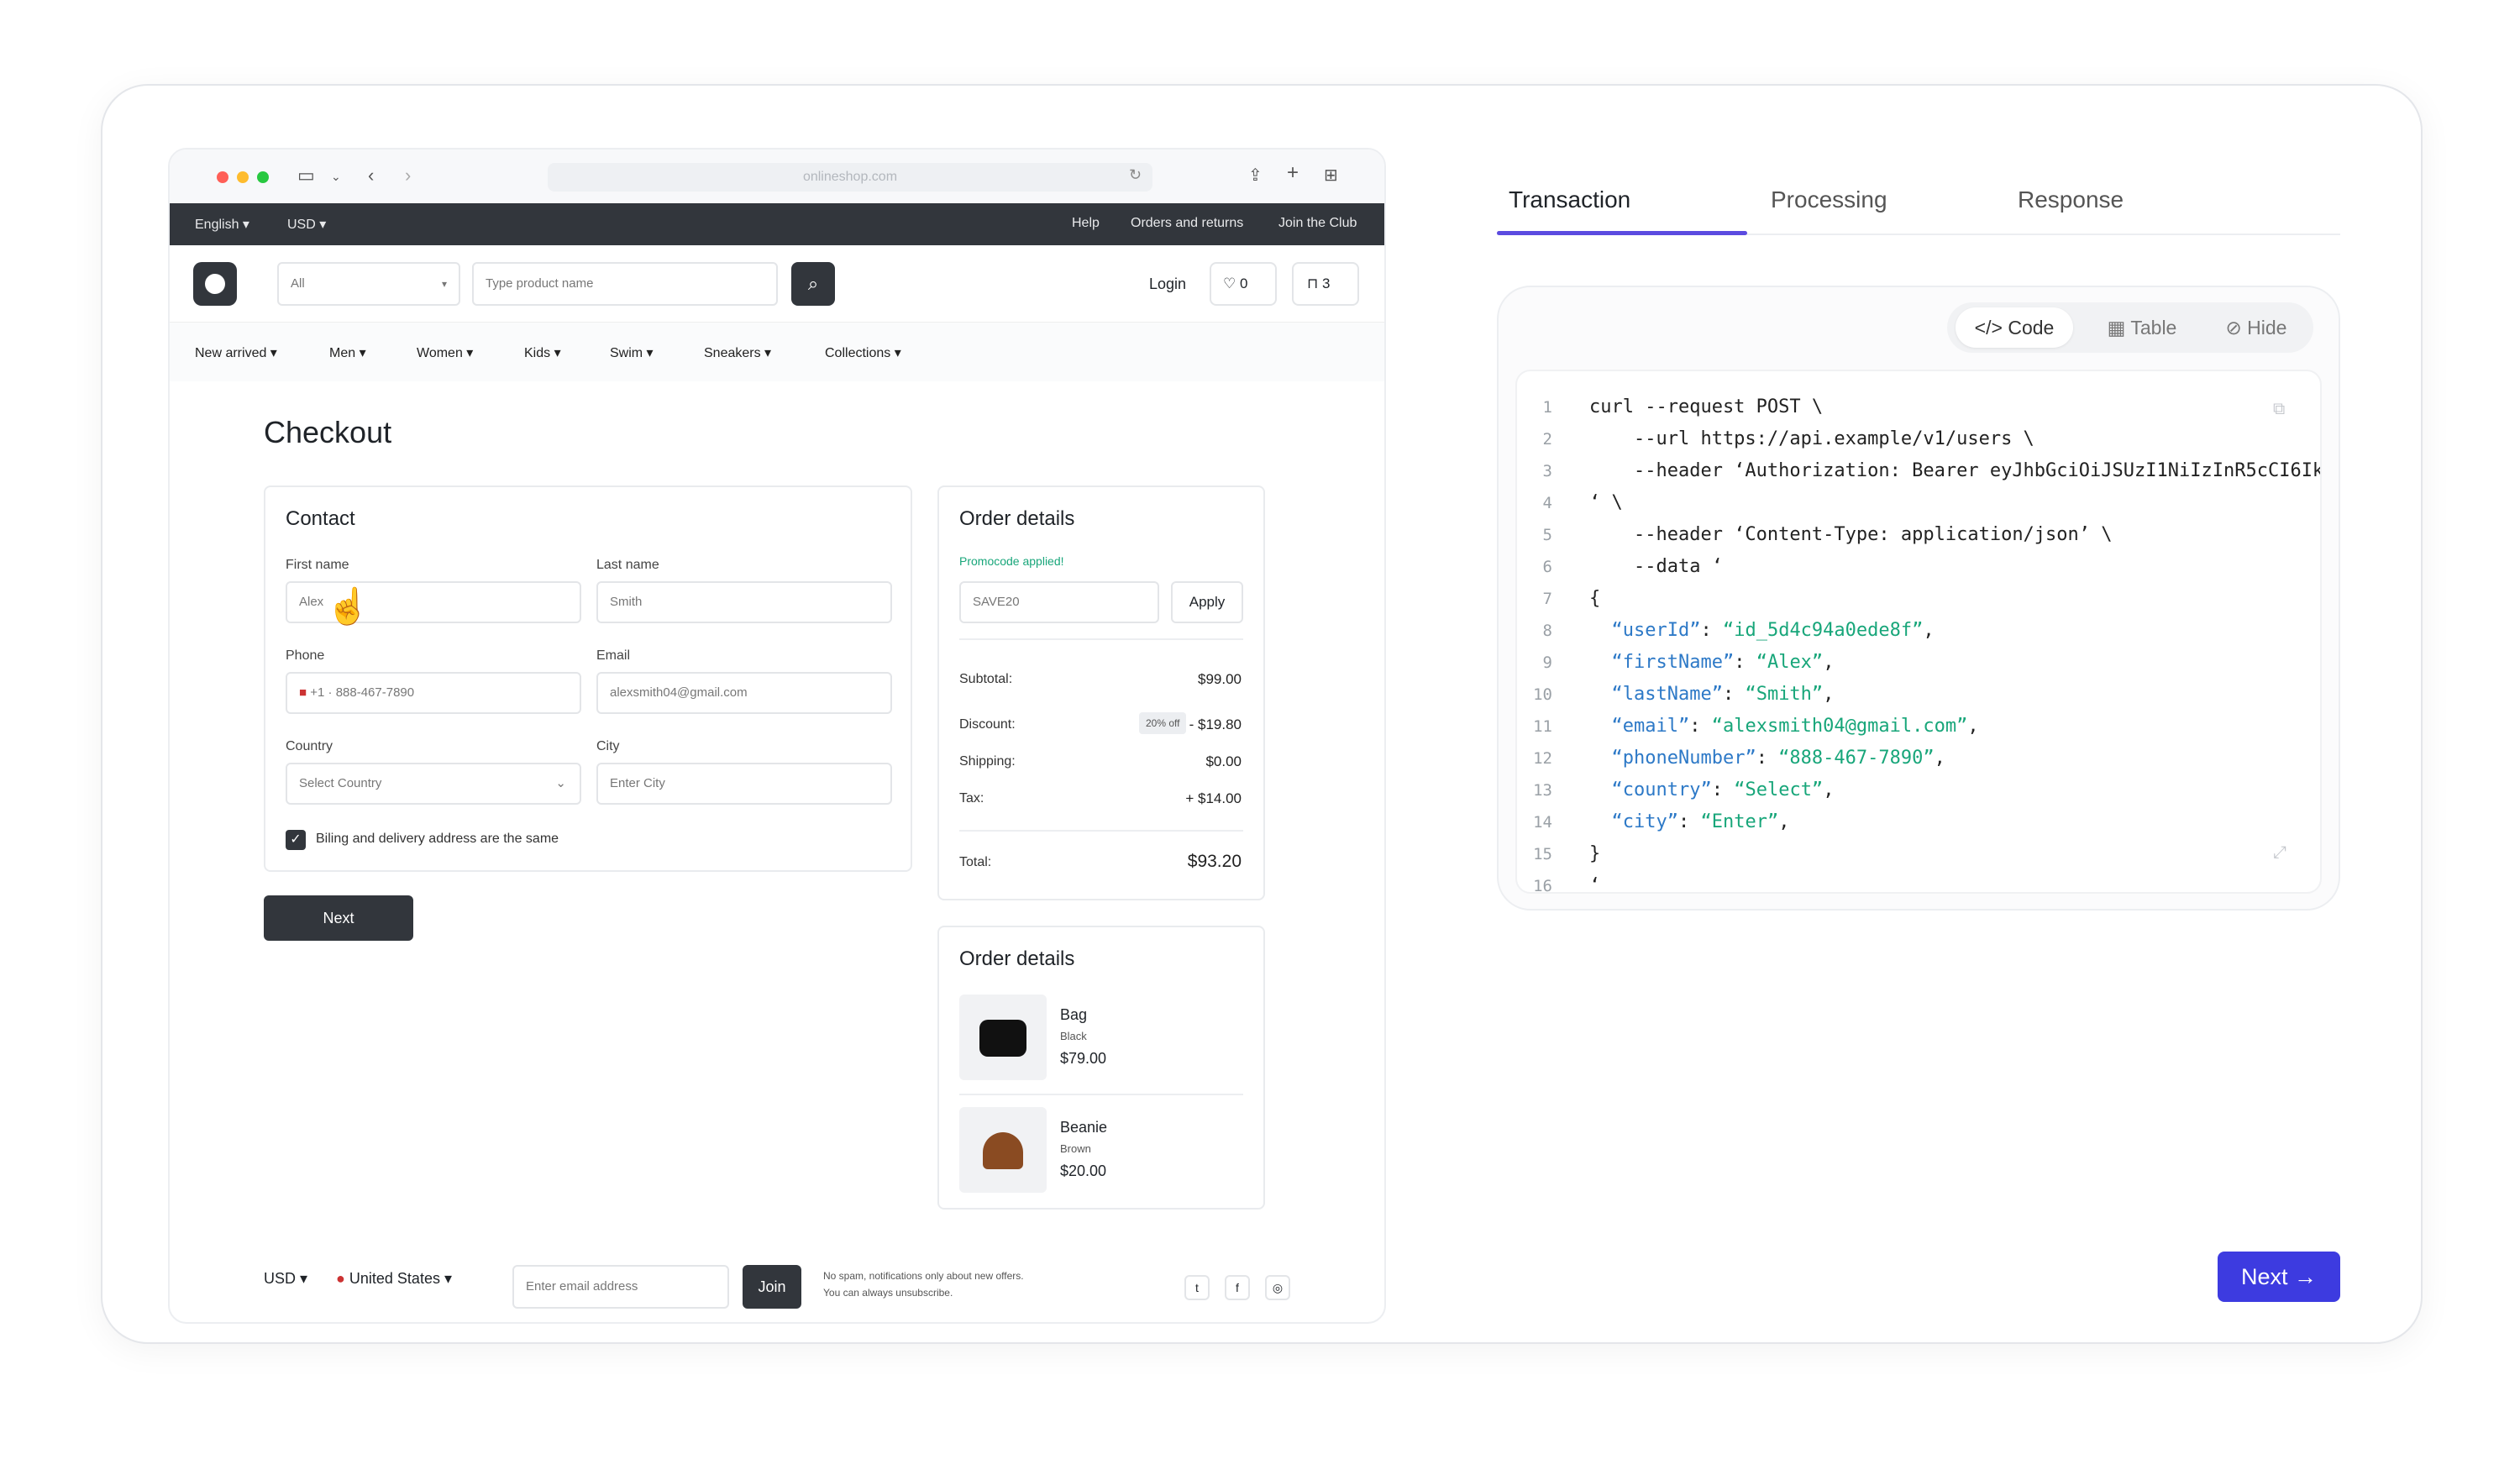 This screenshot has width=2520, height=1459. Describe the element at coordinates (306, 175) in the screenshot. I see `sidebar-icon: ▭` at that location.